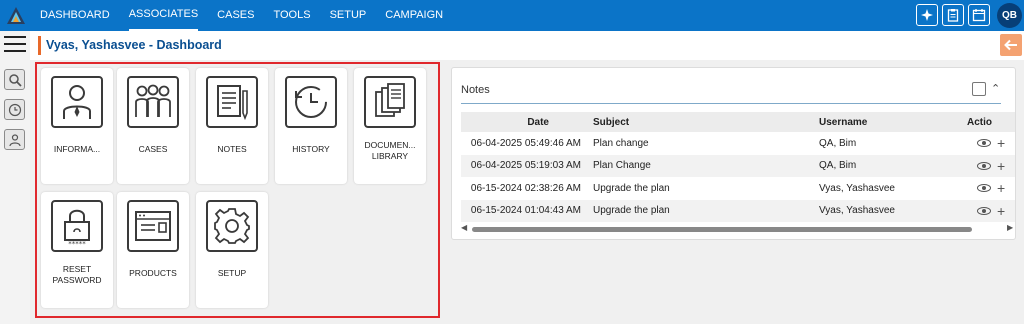 This screenshot has width=1024, height=324. I want to click on table-header-row: Date Subject Username Actio, so click(738, 122).